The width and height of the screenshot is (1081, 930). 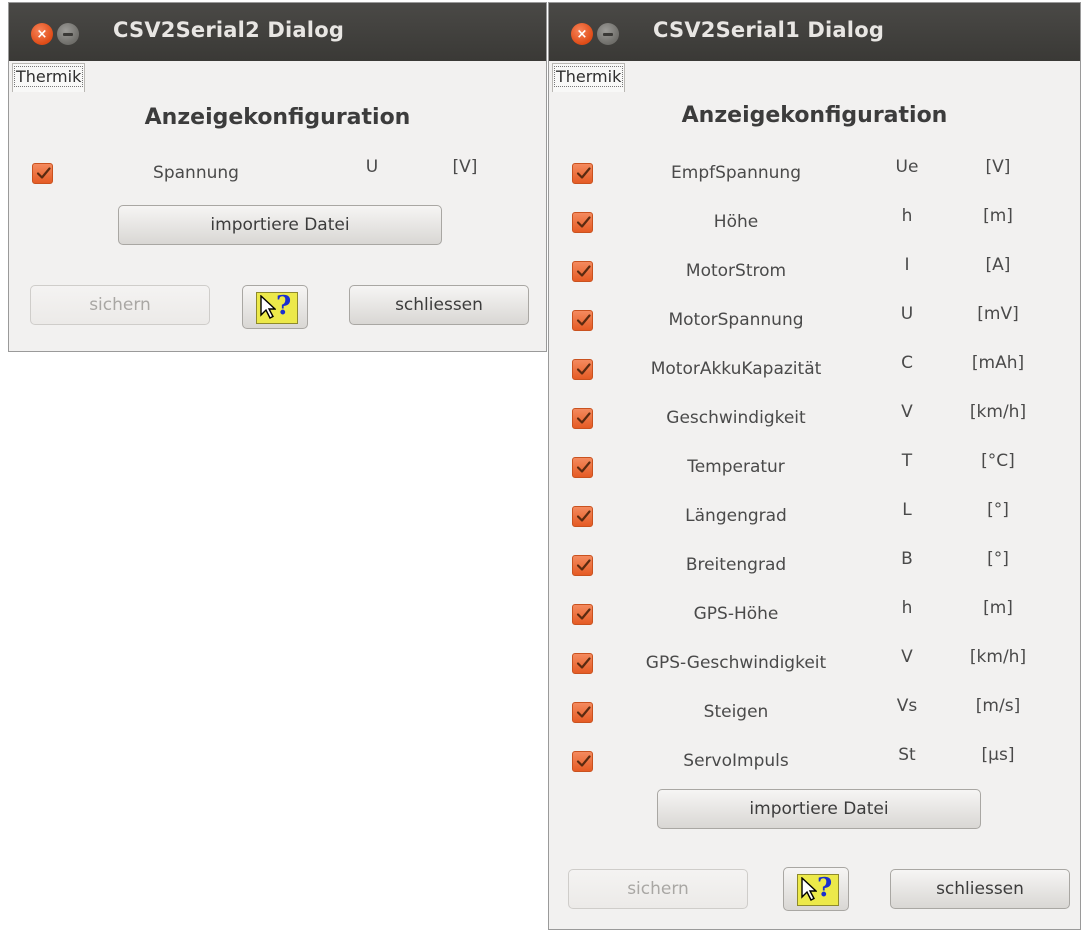 What do you see at coordinates (814, 612) in the screenshot?
I see `config-row: GPS-Höhe h [m]` at bounding box center [814, 612].